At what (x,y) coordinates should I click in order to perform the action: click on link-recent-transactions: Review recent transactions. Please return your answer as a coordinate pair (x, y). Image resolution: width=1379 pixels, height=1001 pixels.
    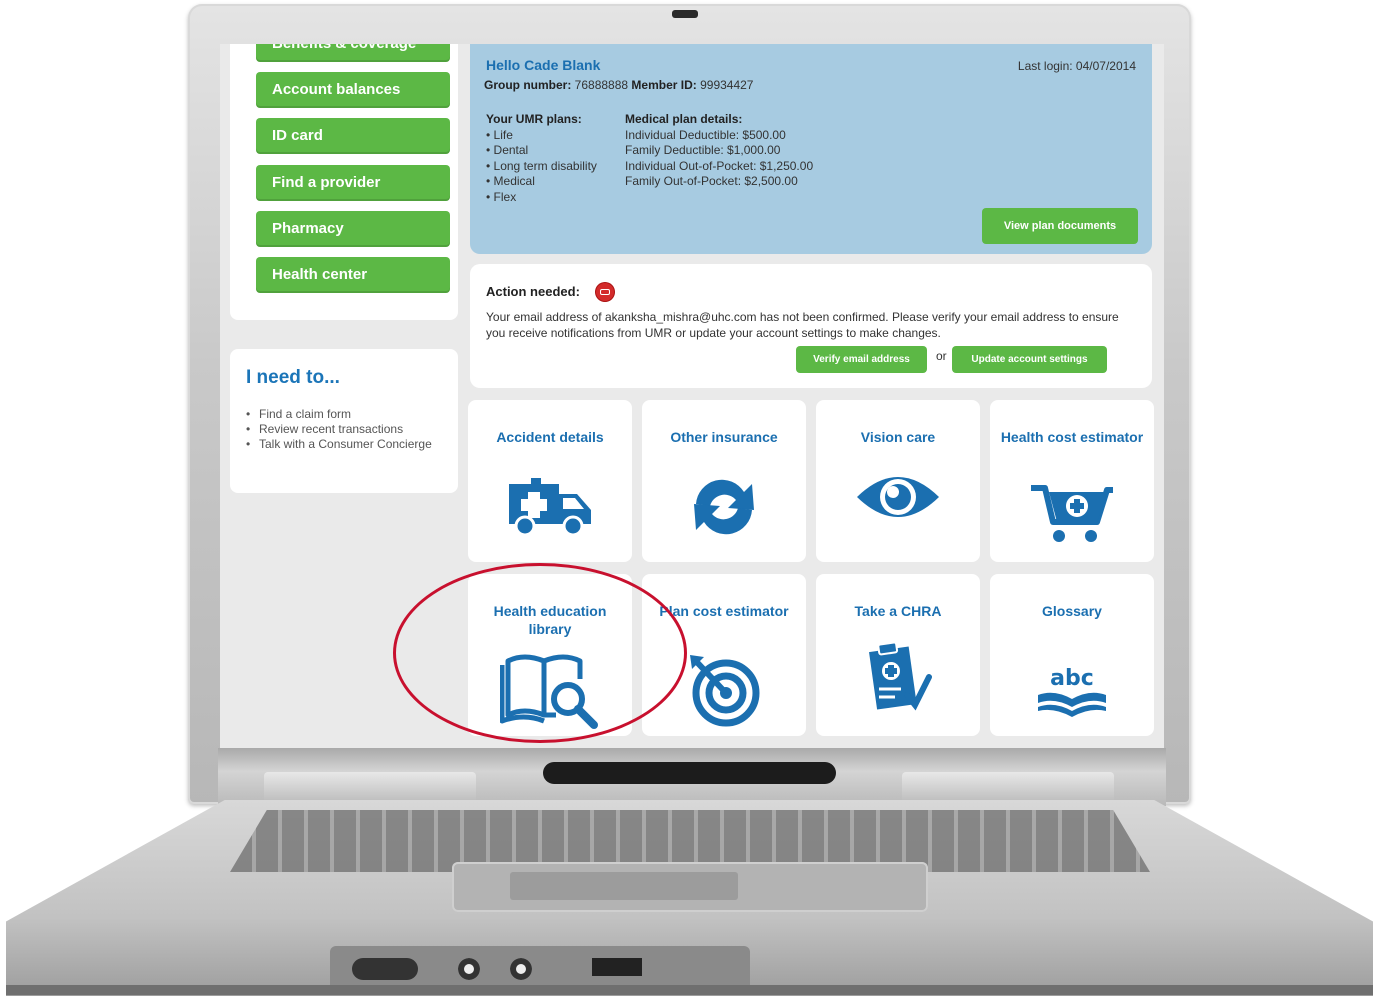
    Looking at the image, I should click on (351, 429).